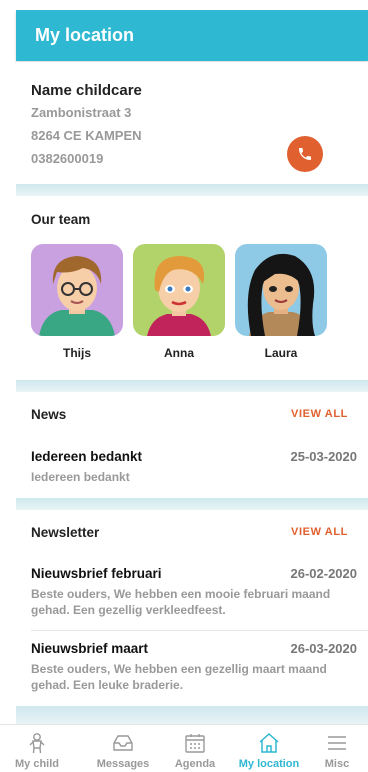 This screenshot has height=772, width=368. I want to click on team-member: Thijs, so click(77, 302).